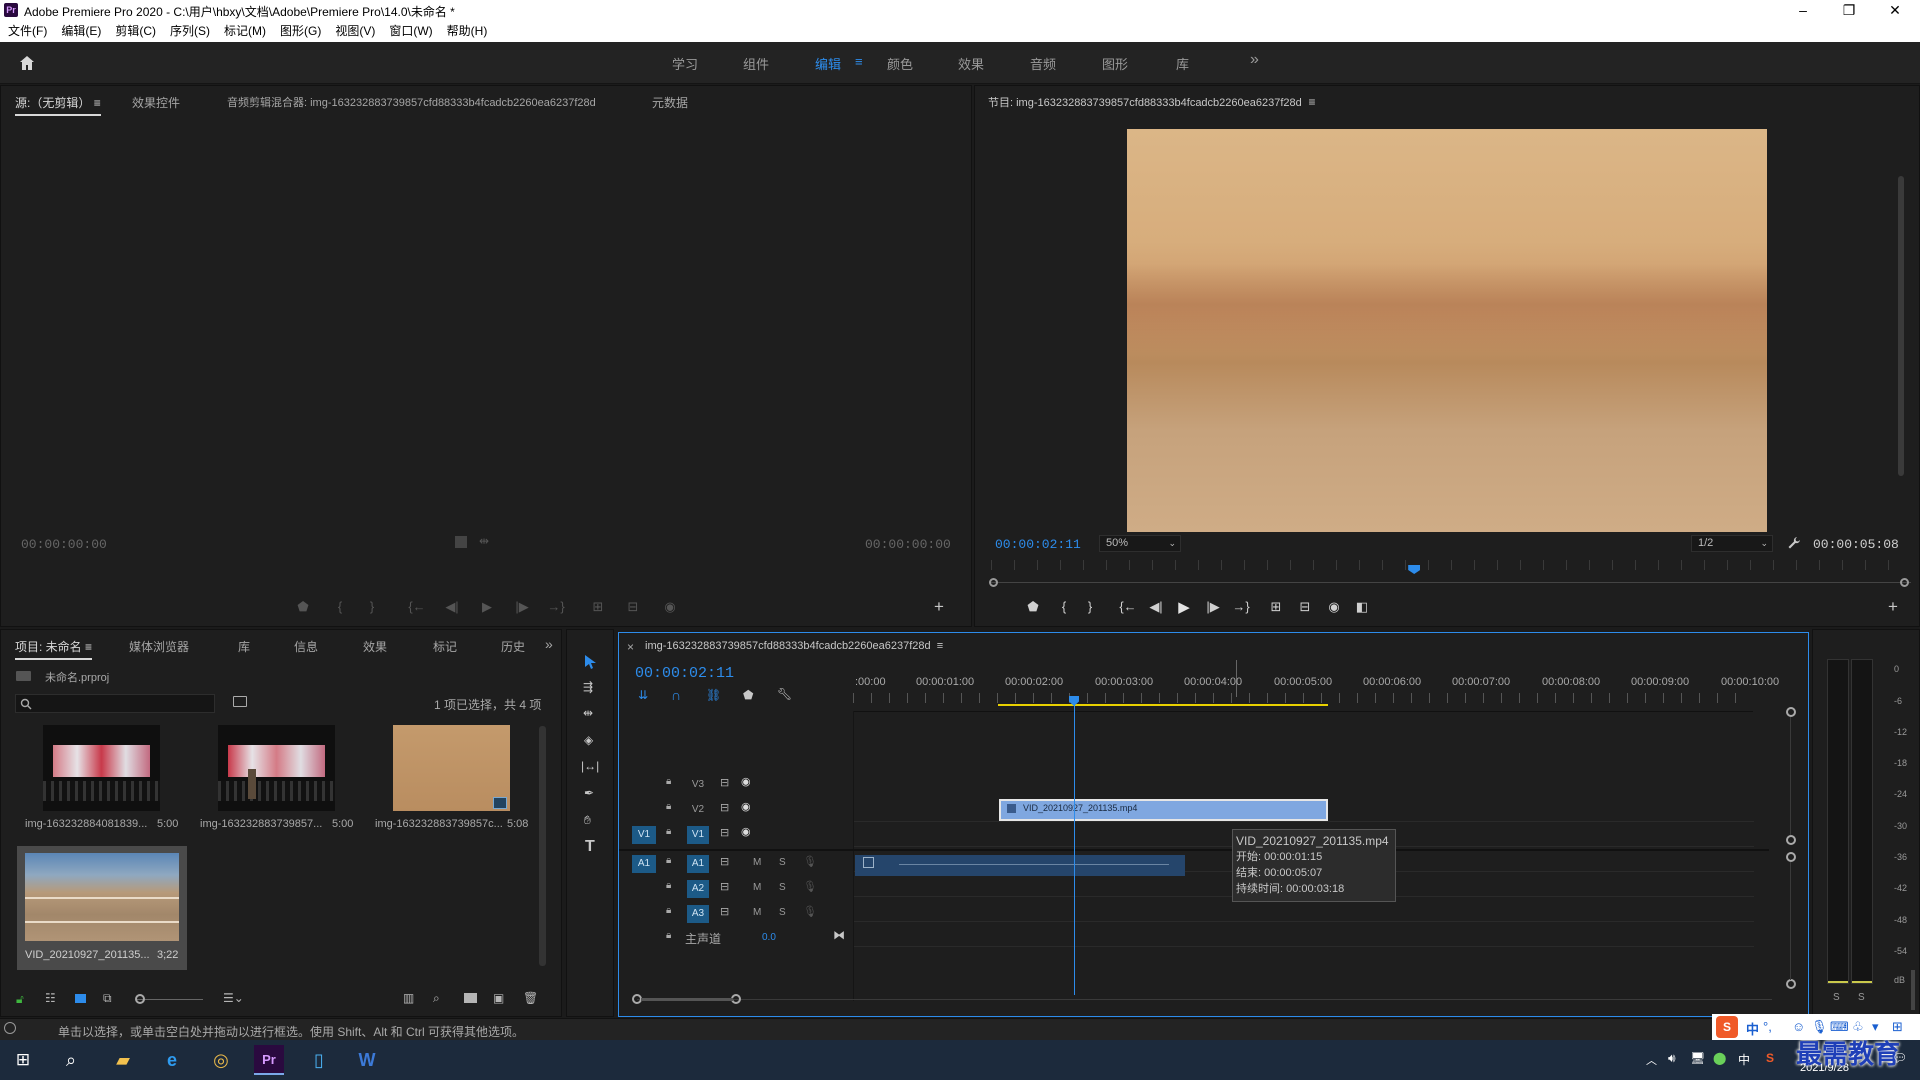 Image resolution: width=1920 pixels, height=1080 pixels. What do you see at coordinates (839, 935) in the screenshot?
I see `go-to-end-icon: ⧓` at bounding box center [839, 935].